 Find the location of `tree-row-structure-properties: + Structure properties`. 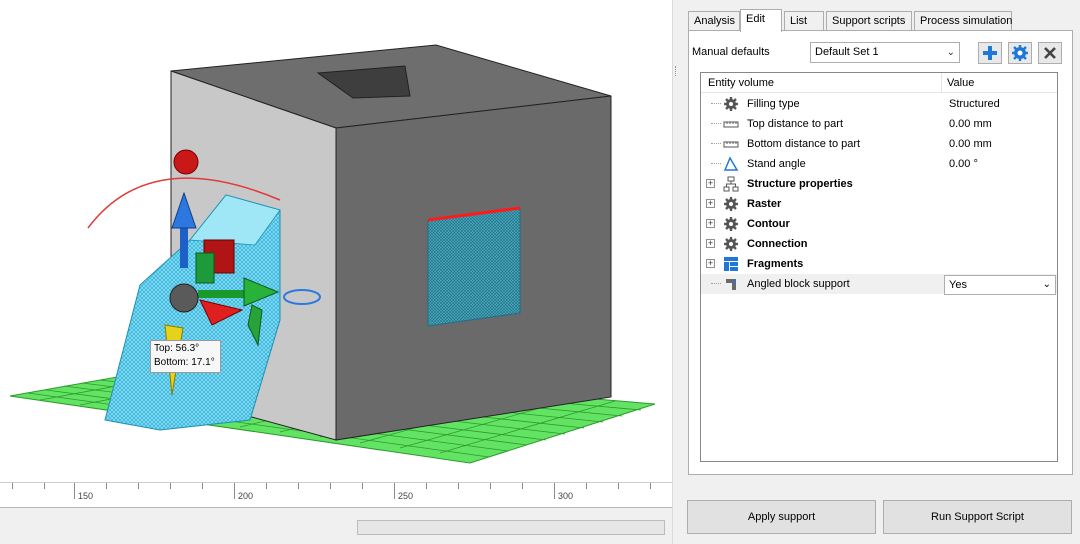

tree-row-structure-properties: + Structure properties is located at coordinates (879, 184).